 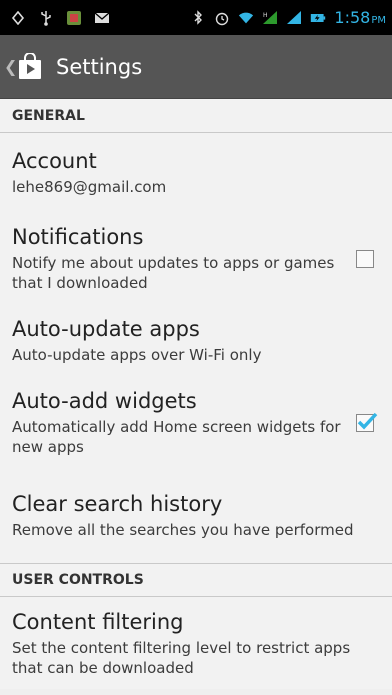 I want to click on page-title: Settings, so click(x=99, y=66).